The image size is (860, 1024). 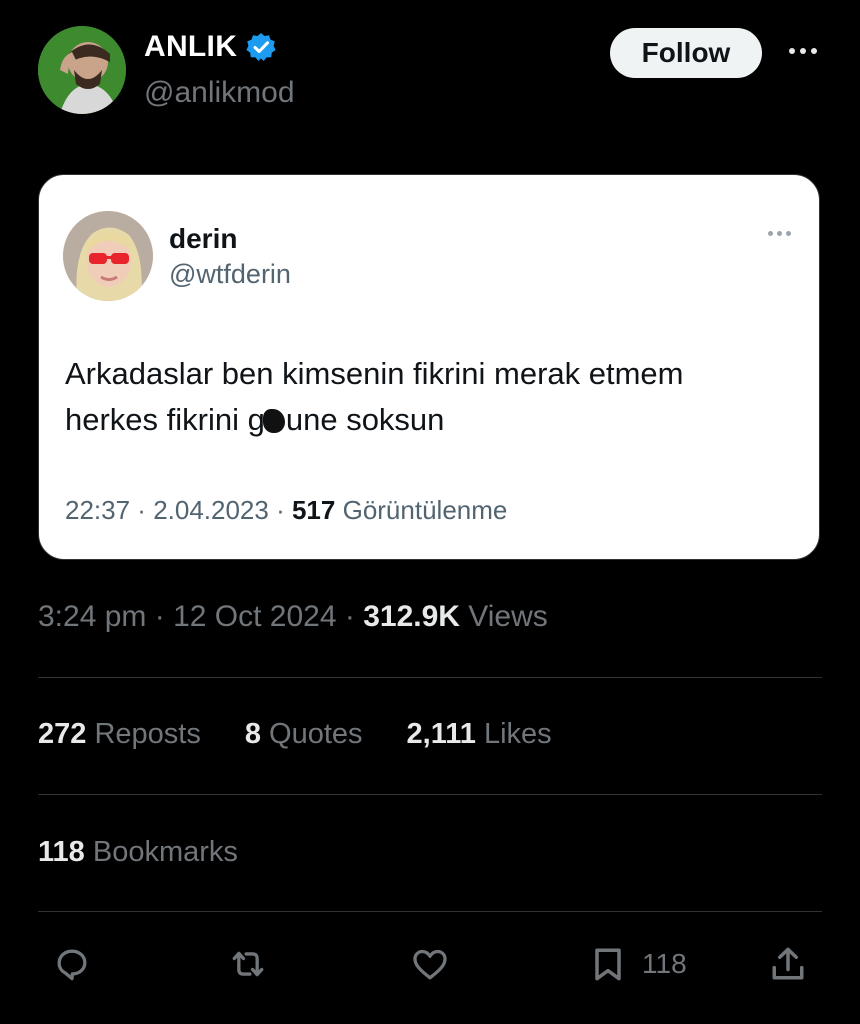 I want to click on follow-button: Follow, so click(x=686, y=53).